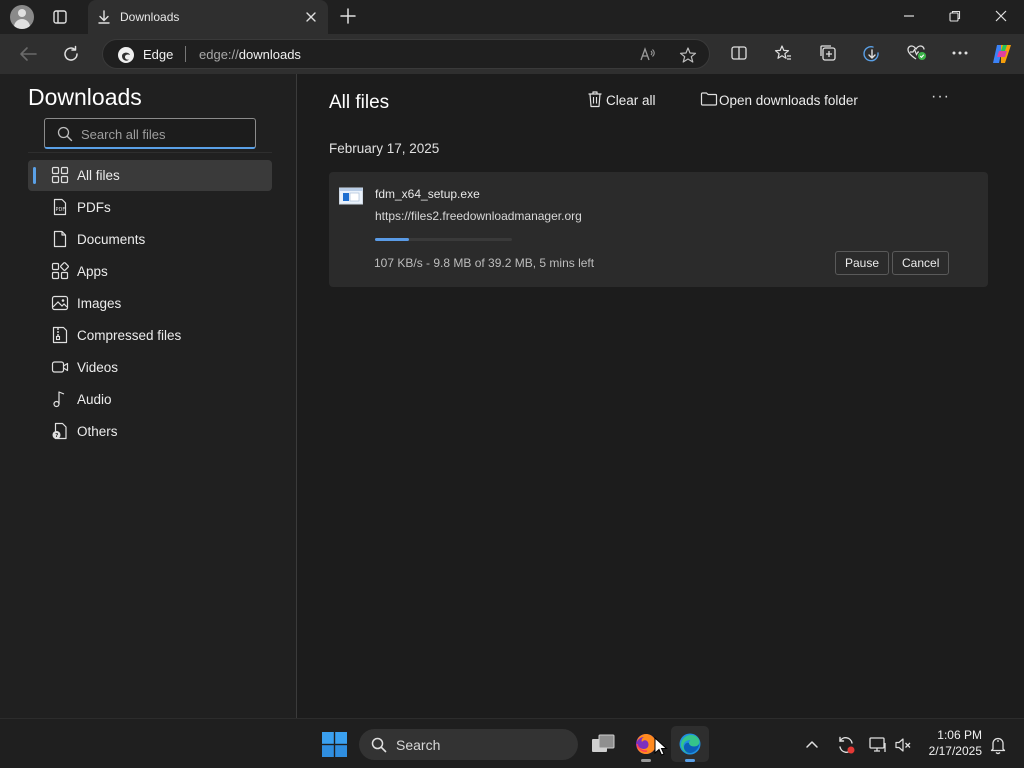  What do you see at coordinates (28, 54) in the screenshot?
I see `back-arrow-icon` at bounding box center [28, 54].